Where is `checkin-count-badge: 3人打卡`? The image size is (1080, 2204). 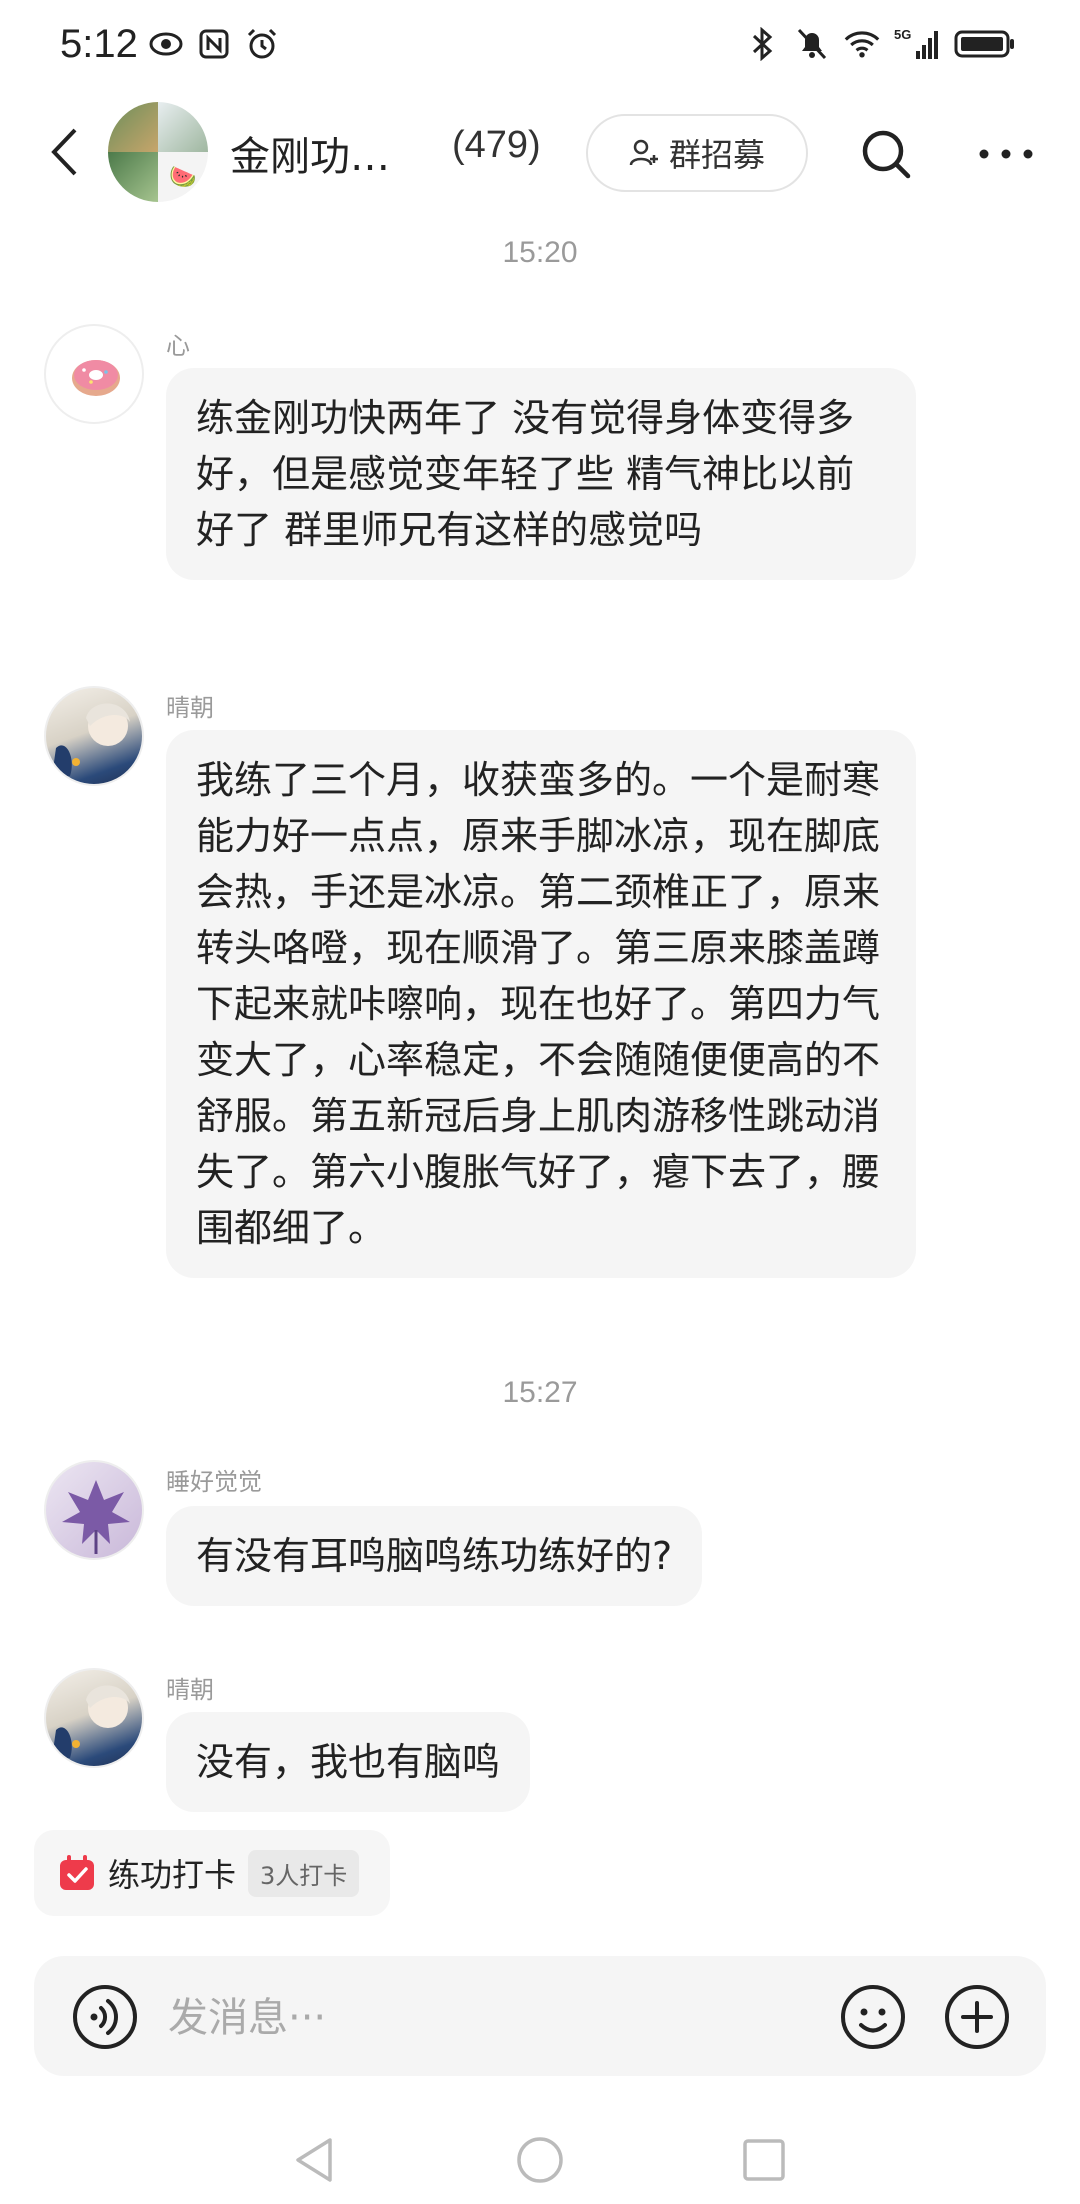 checkin-count-badge: 3人打卡 is located at coordinates (304, 1873).